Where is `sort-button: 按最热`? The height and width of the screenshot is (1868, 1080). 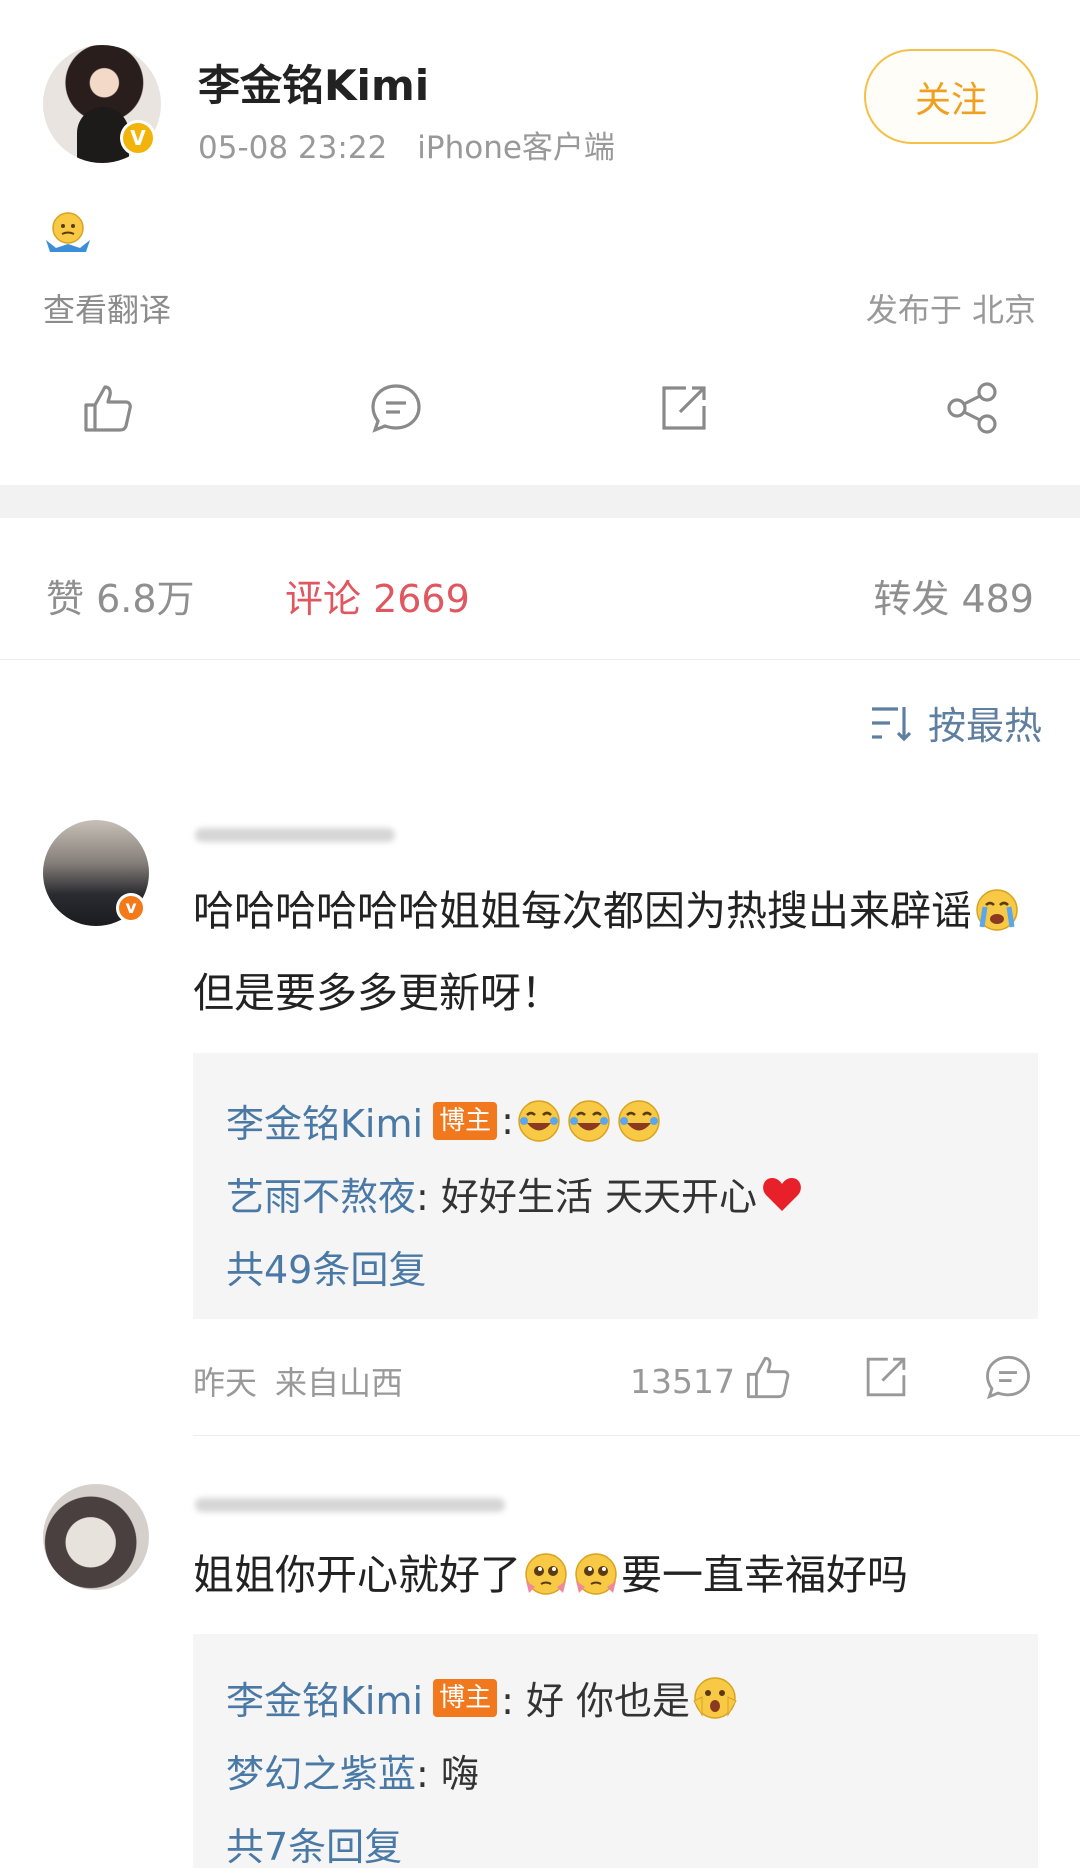 sort-button: 按最热 is located at coordinates (956, 722).